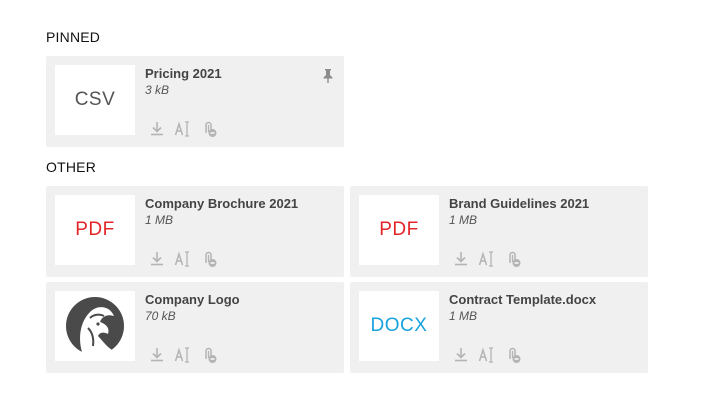 The image size is (720, 405). Describe the element at coordinates (195, 327) in the screenshot. I see `file-card-logo: Company Logo 70 kB` at that location.